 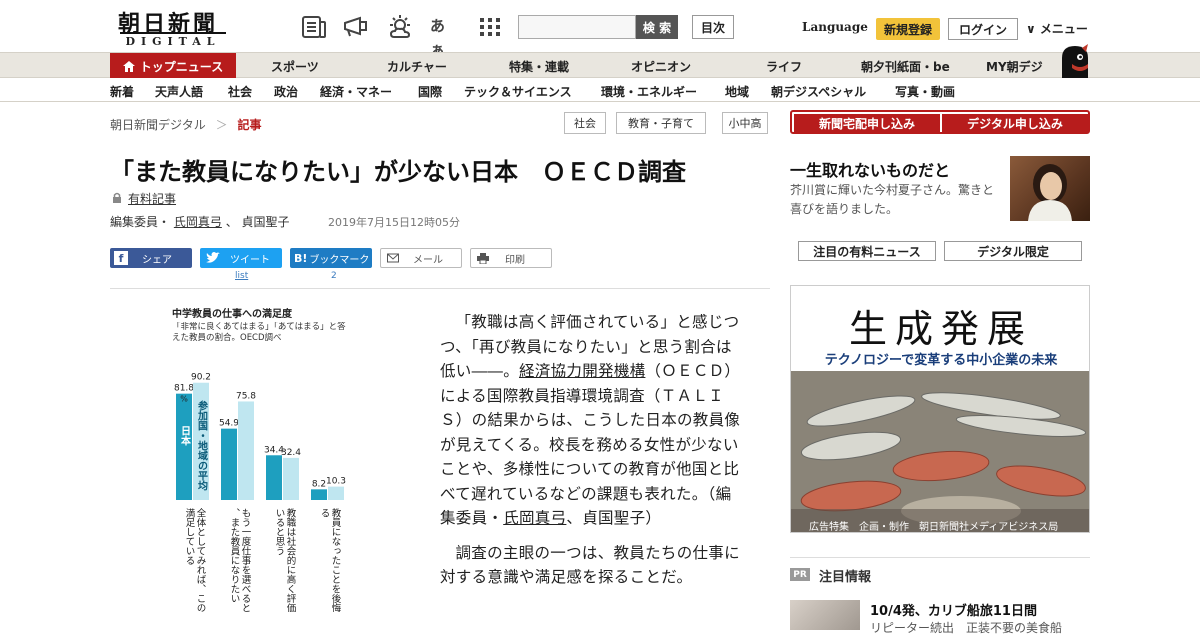 What do you see at coordinates (511, 258) in the screenshot?
I see `print-button: 印刷` at bounding box center [511, 258].